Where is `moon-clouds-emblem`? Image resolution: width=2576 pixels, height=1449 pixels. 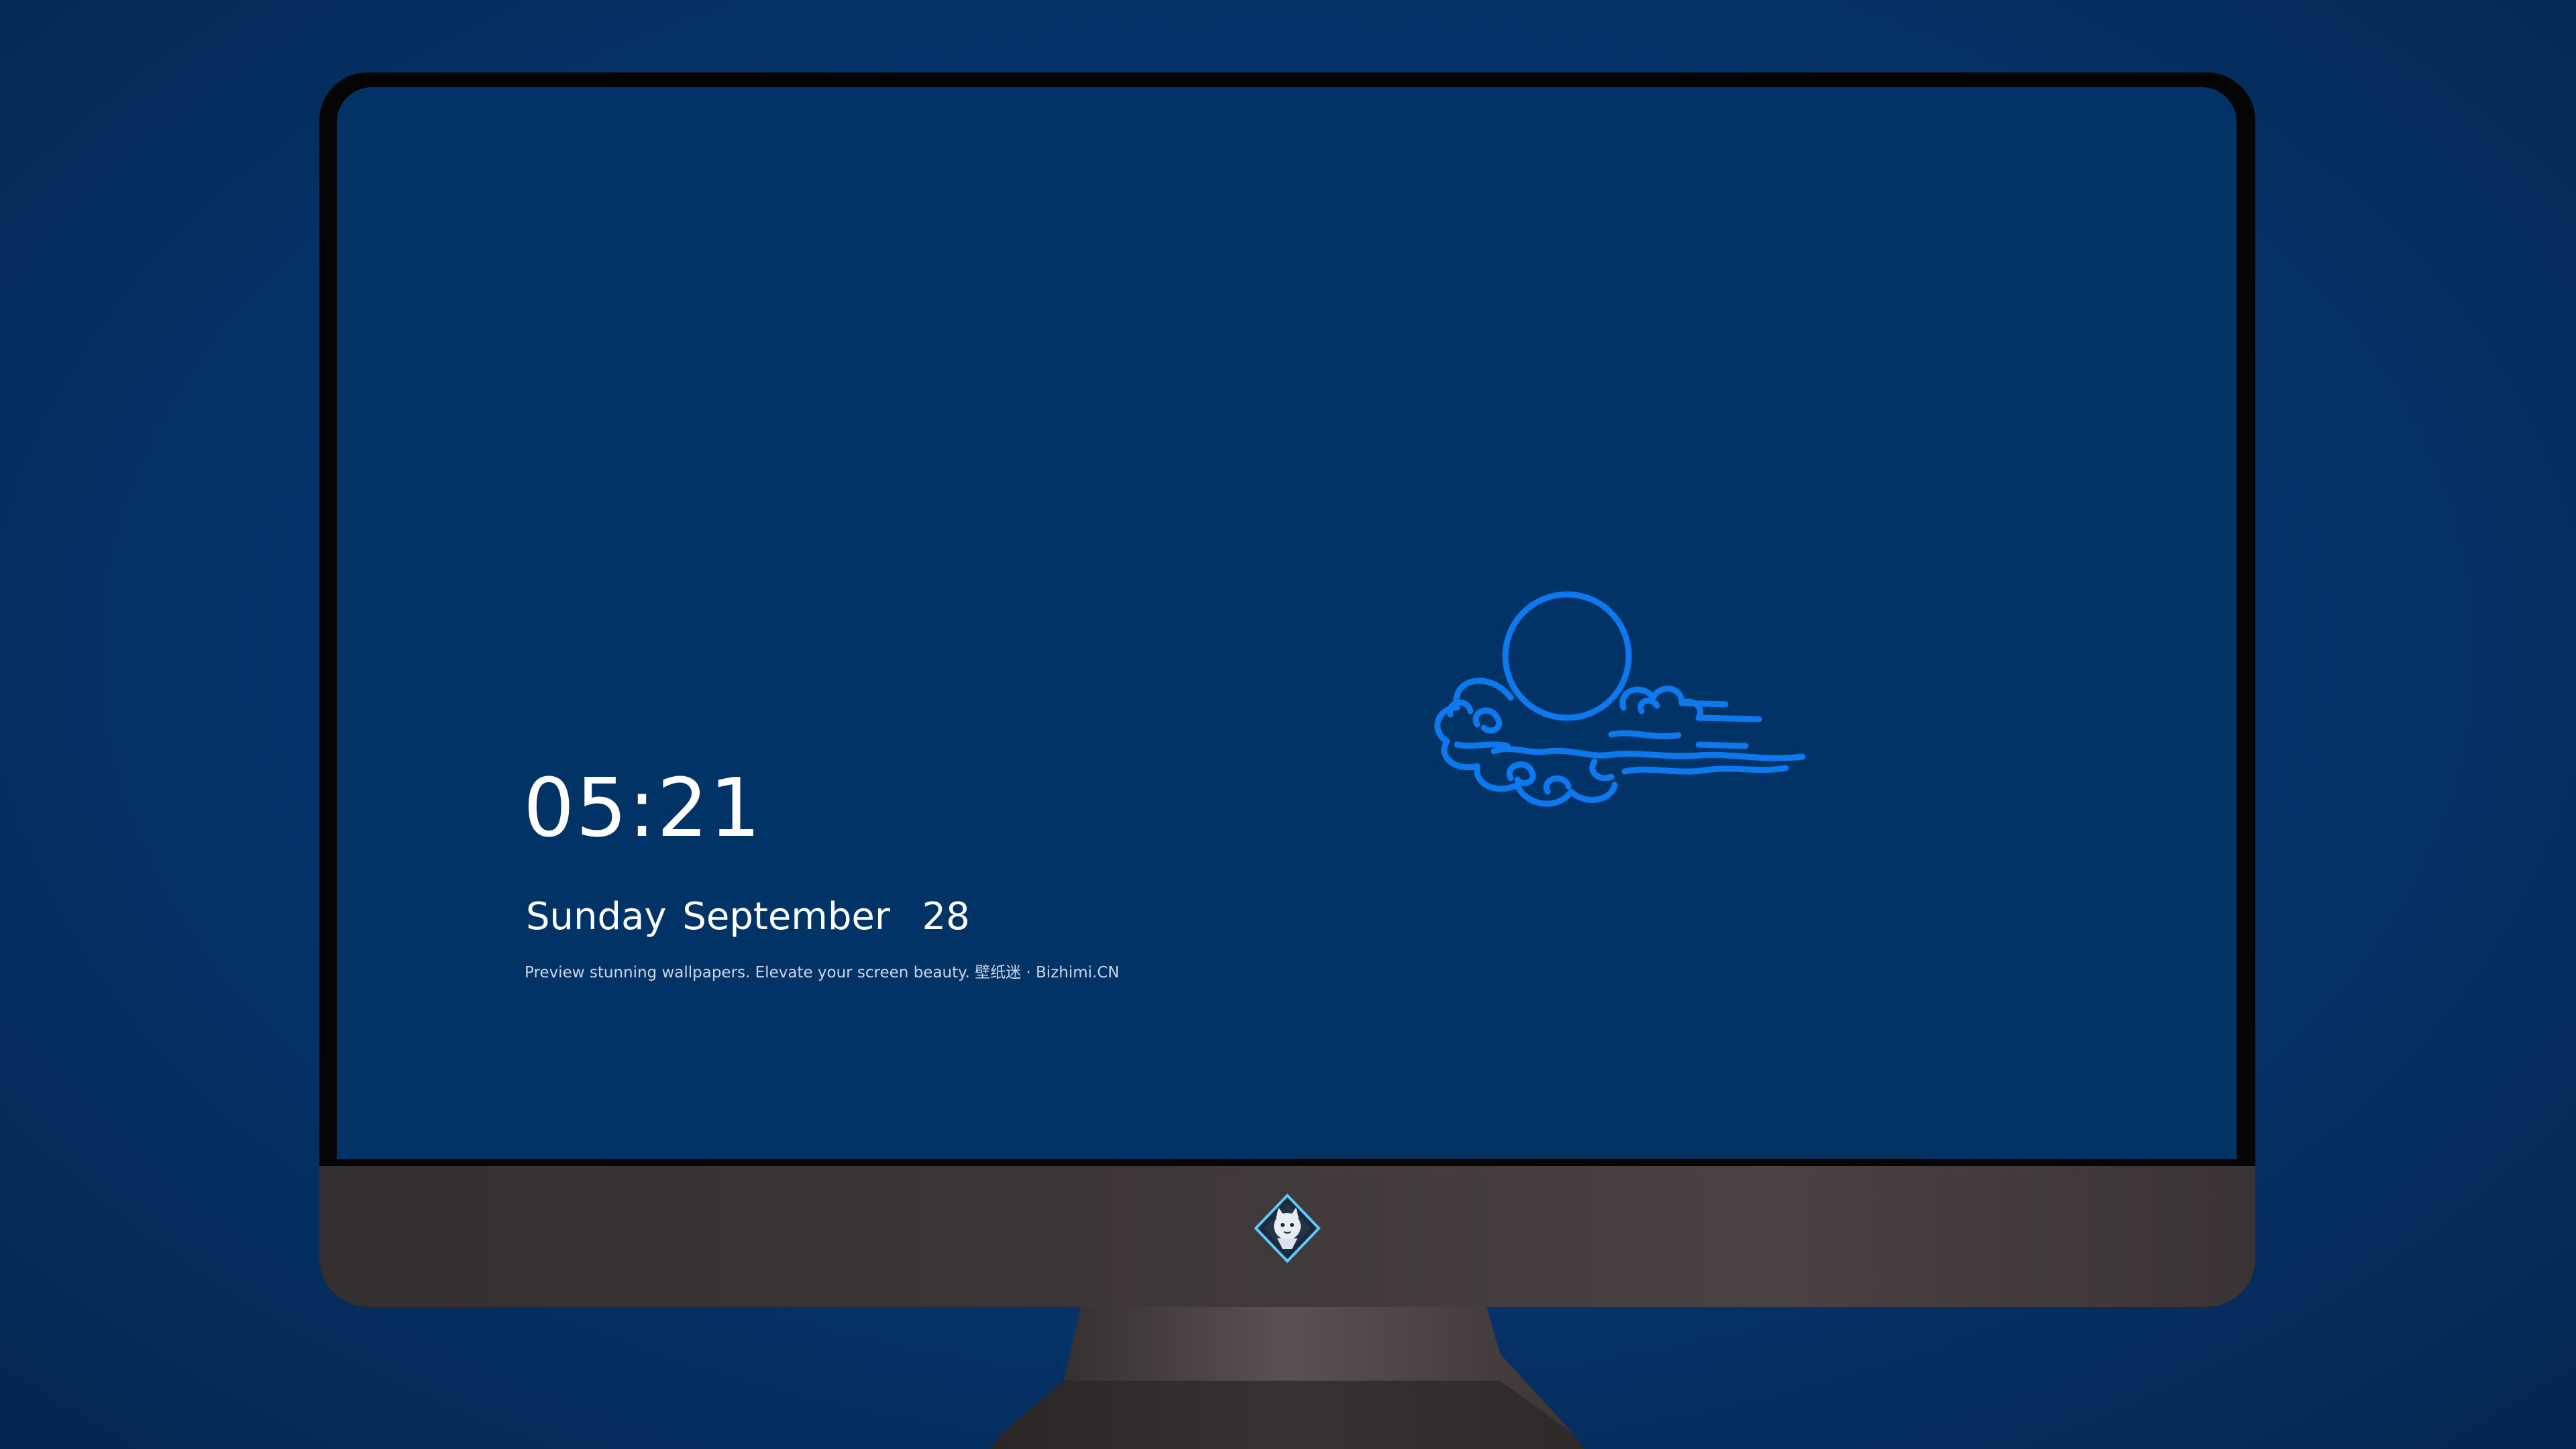 moon-clouds-emblem is located at coordinates (1620, 699).